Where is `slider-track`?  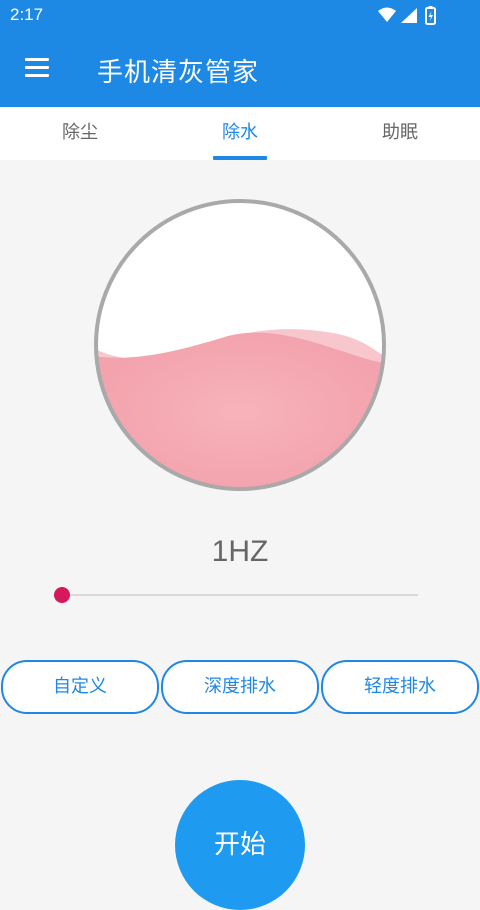
slider-track is located at coordinates (240, 595).